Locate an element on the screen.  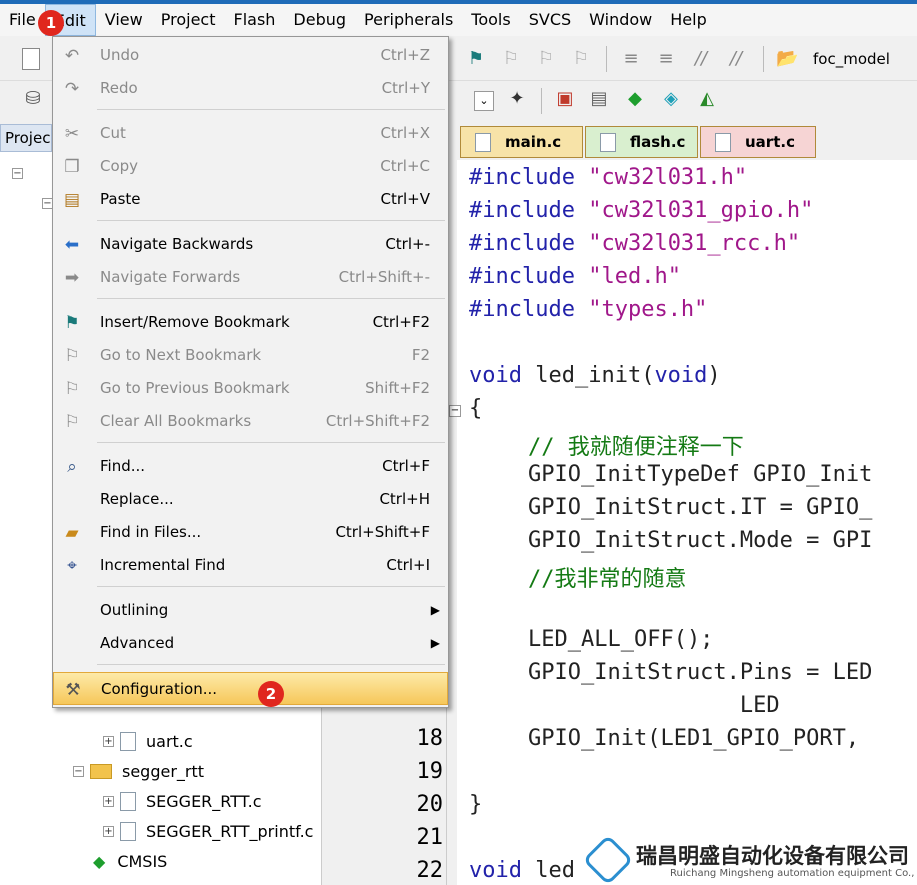
menu-item-find-in-files: ▰ Find in Files... Ctrl+Shift+F is located at coordinates (250, 532).